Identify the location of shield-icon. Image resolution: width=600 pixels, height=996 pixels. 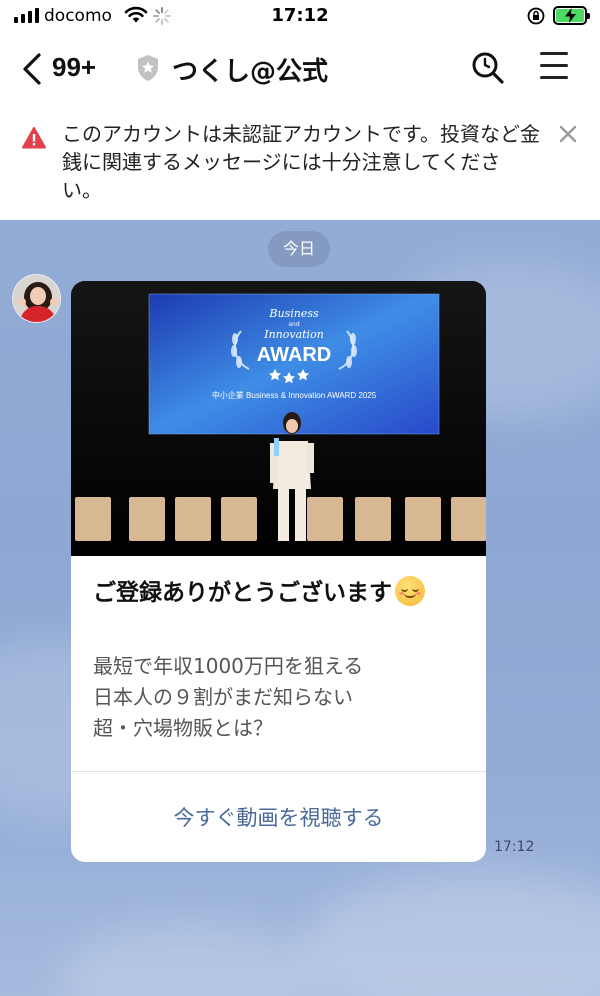
(148, 68).